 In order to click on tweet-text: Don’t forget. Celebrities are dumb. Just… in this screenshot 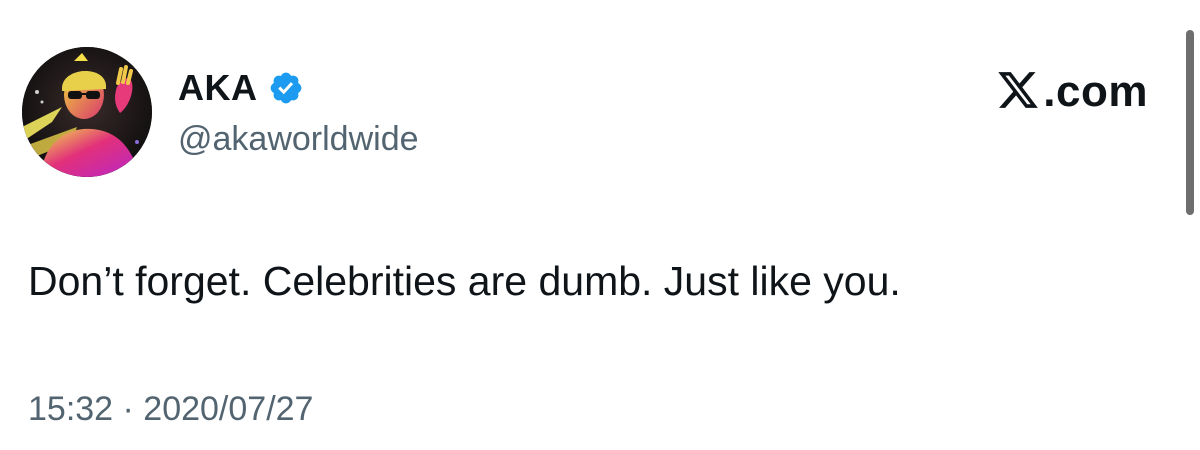, I will do `click(464, 281)`.